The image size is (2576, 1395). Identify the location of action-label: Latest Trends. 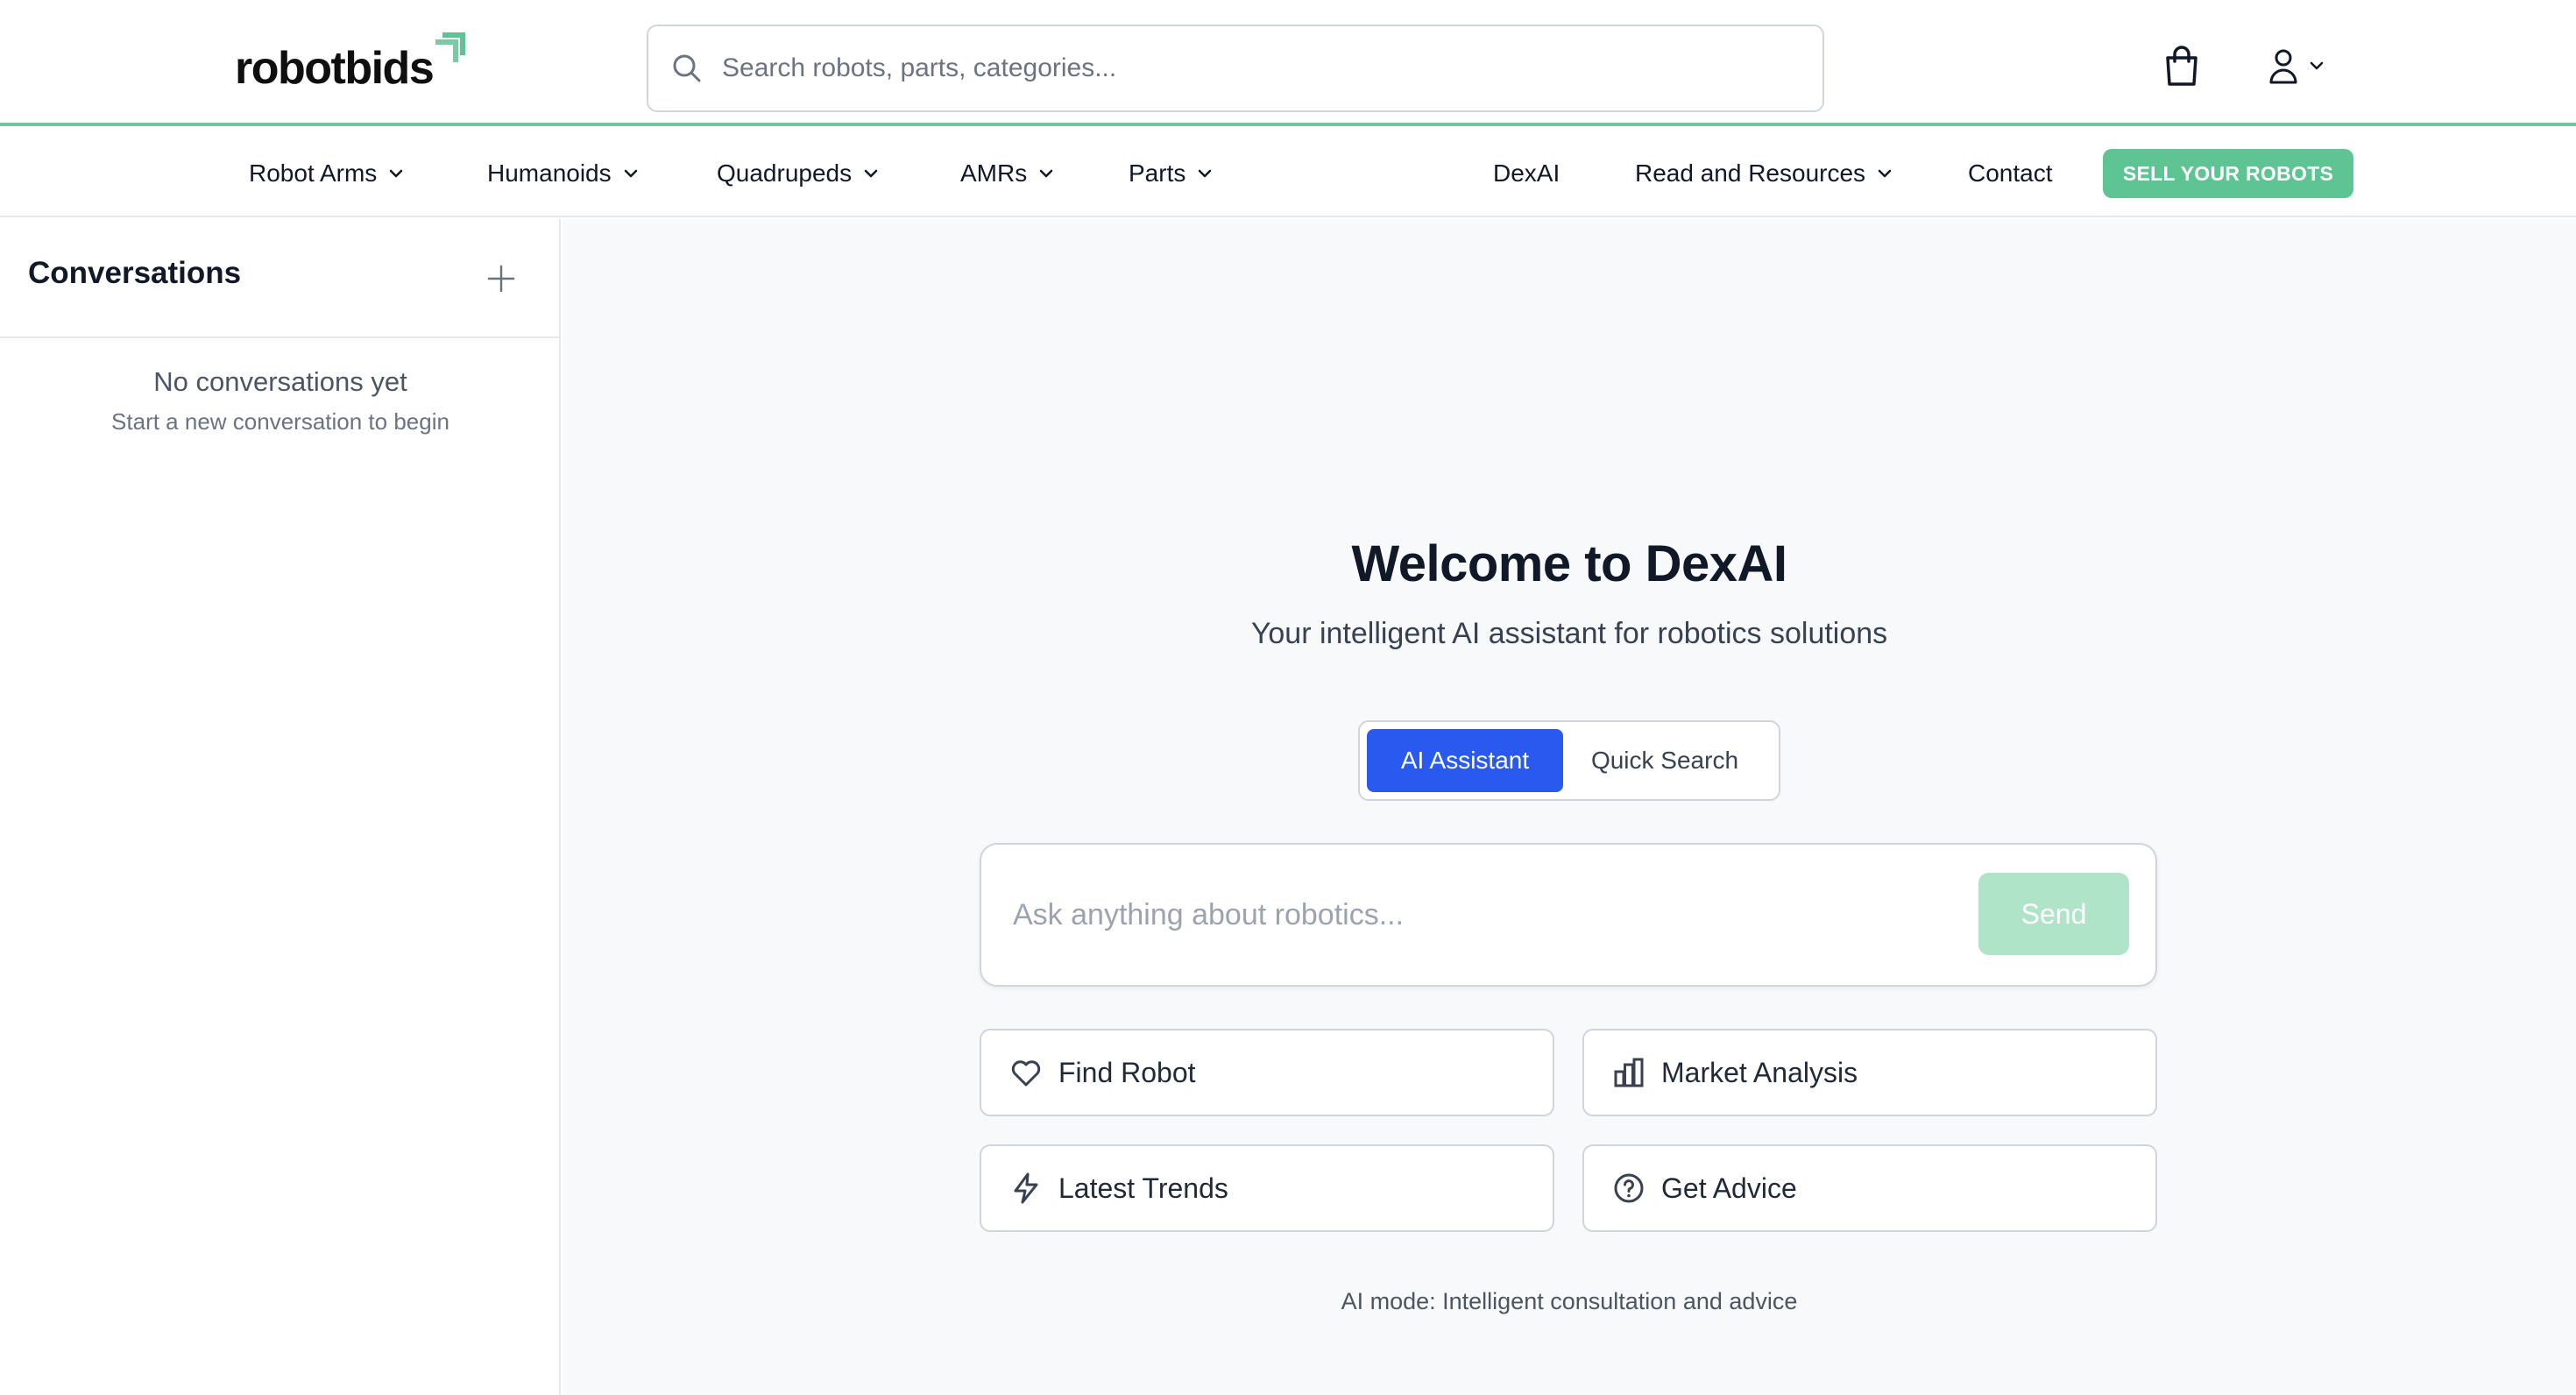
(1143, 1188).